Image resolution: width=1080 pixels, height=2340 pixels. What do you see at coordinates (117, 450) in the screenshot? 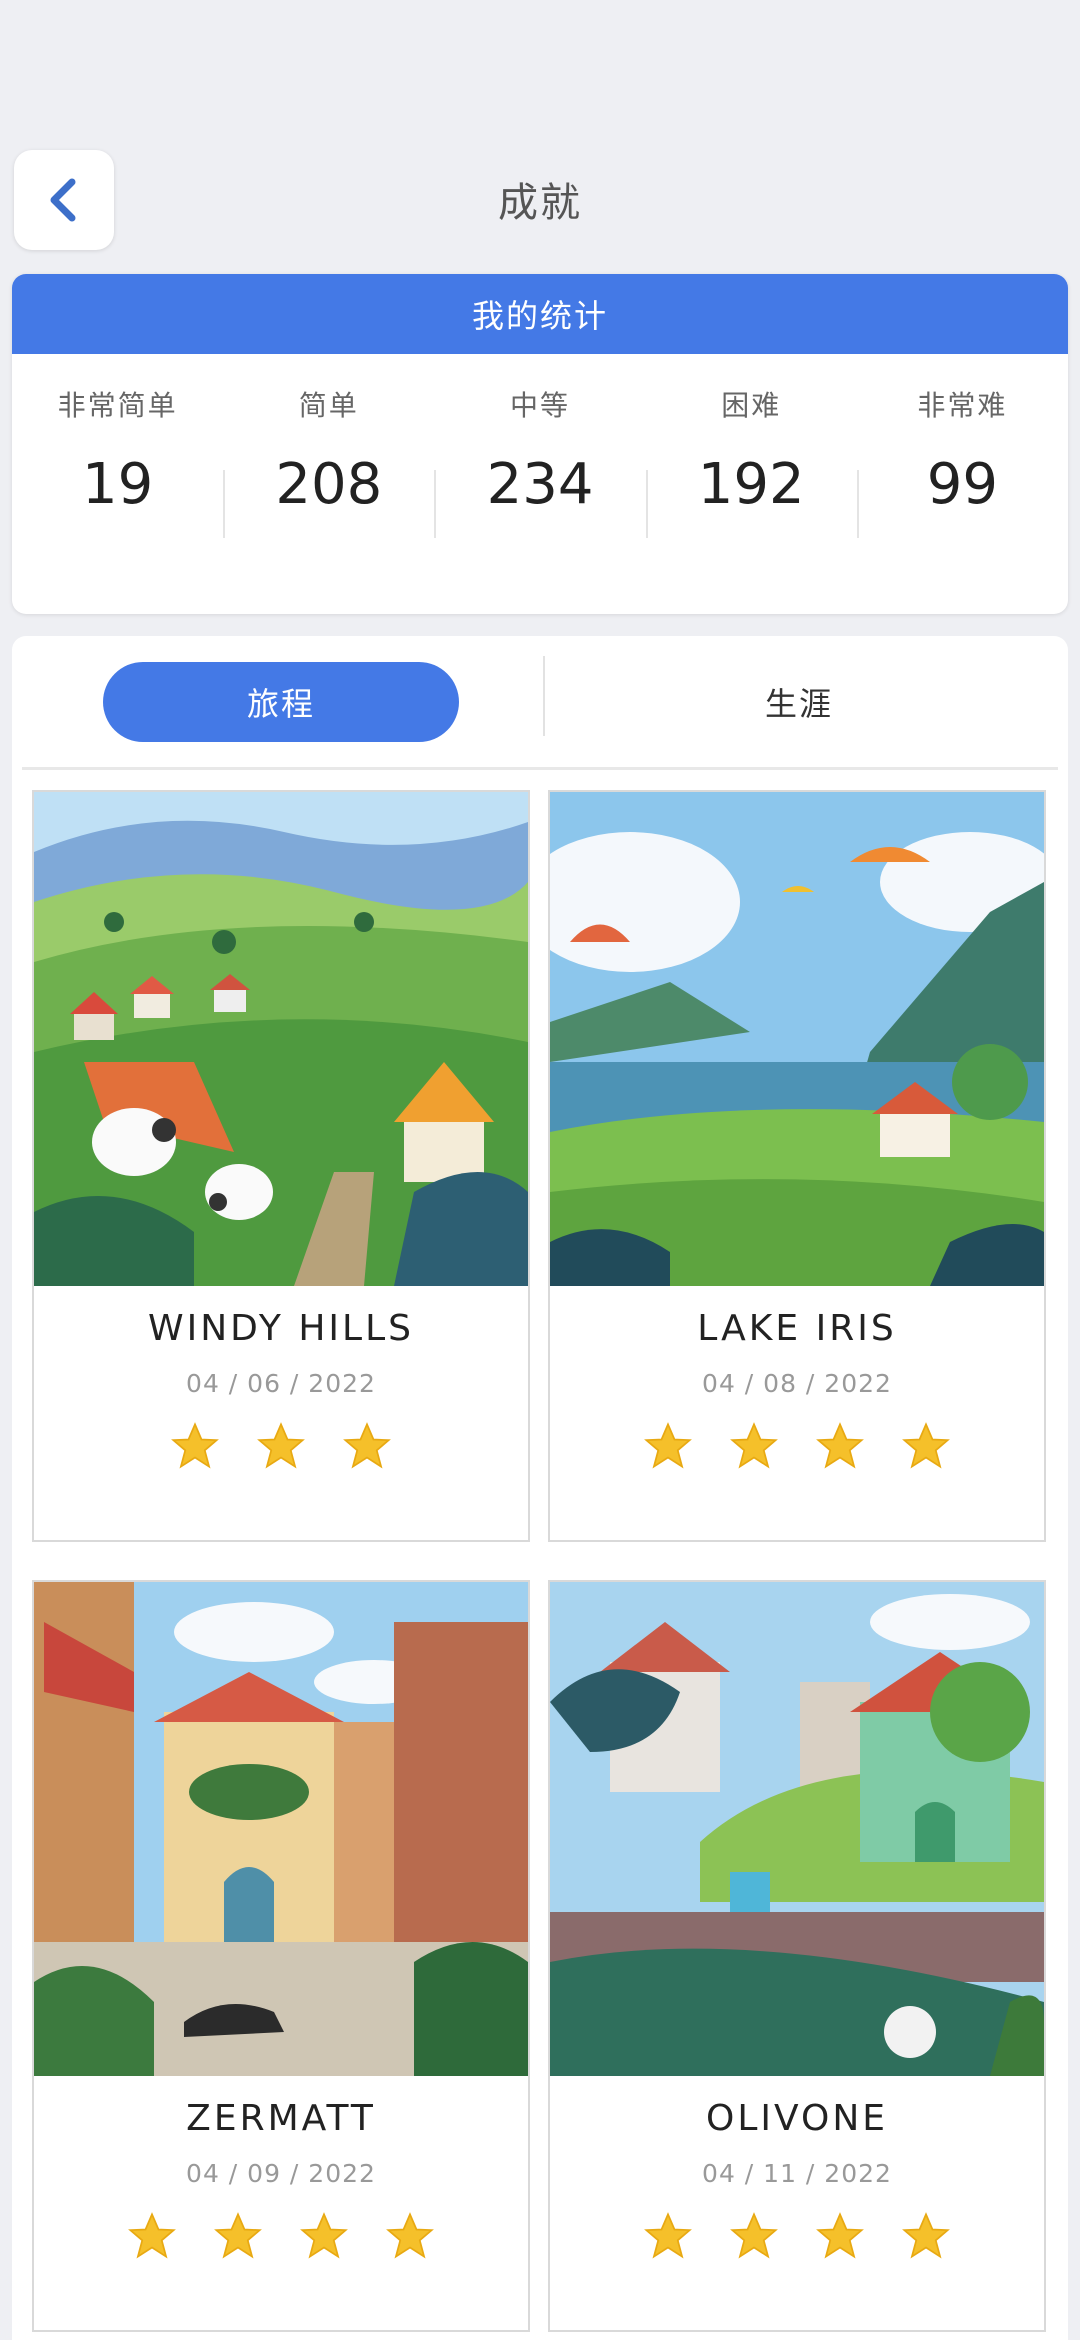
I see `stat-very-easy: 非常简单 19` at bounding box center [117, 450].